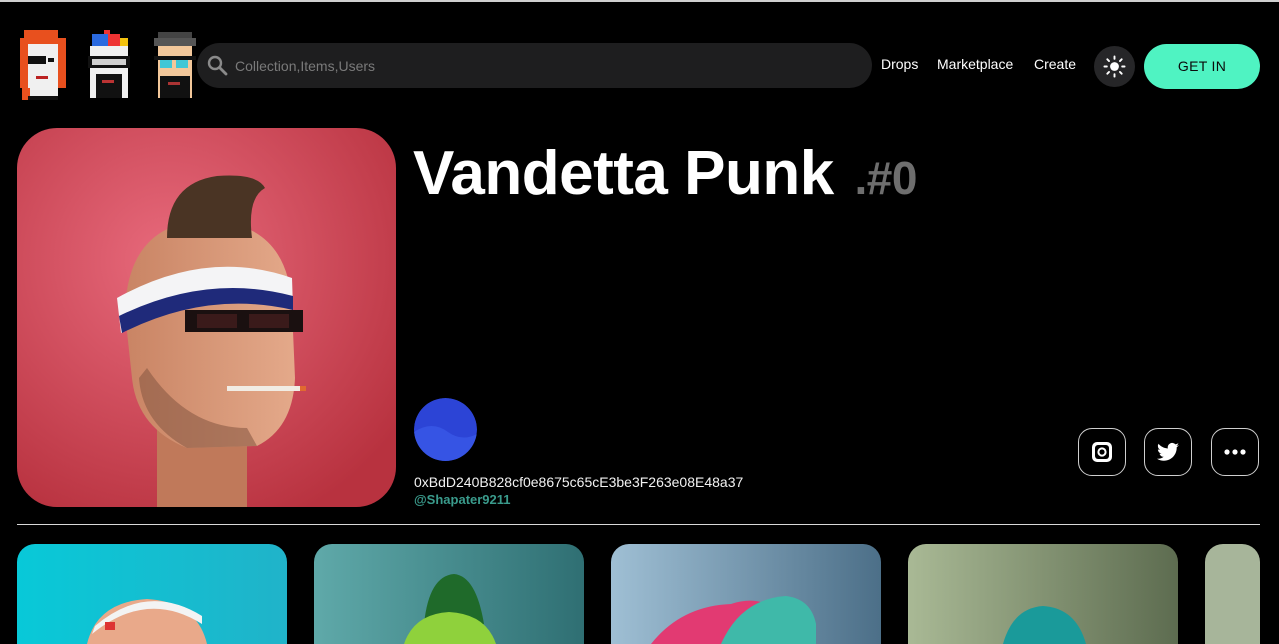 The height and width of the screenshot is (644, 1279). What do you see at coordinates (545, 65) in the screenshot?
I see `search-input` at bounding box center [545, 65].